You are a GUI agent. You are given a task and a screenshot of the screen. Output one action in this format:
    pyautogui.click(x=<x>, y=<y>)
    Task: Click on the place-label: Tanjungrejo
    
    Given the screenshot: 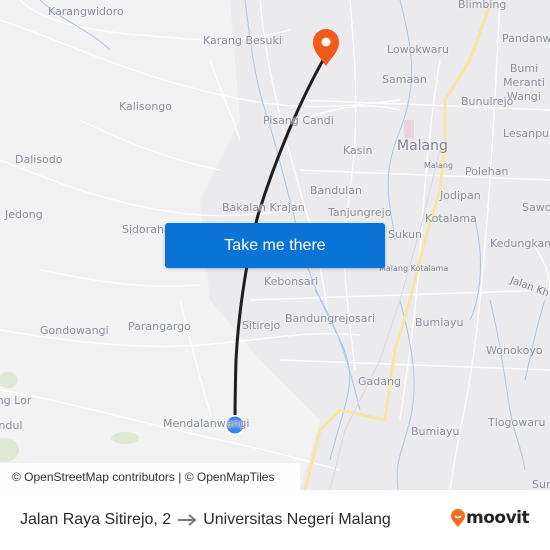 What is the action you would take?
    pyautogui.click(x=360, y=212)
    